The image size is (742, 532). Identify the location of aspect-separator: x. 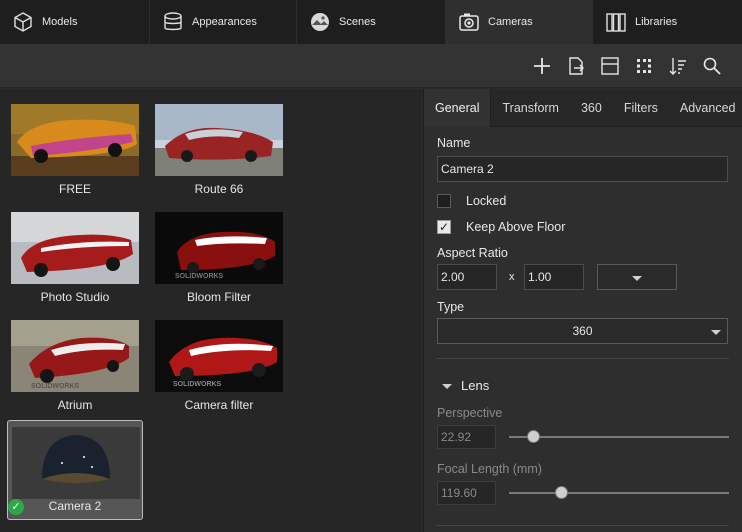
(512, 277).